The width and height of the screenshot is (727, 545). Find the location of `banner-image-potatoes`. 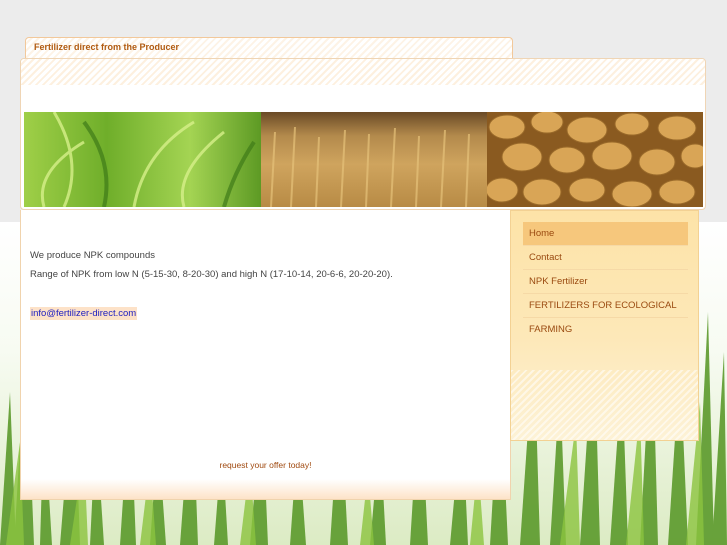

banner-image-potatoes is located at coordinates (595, 159).